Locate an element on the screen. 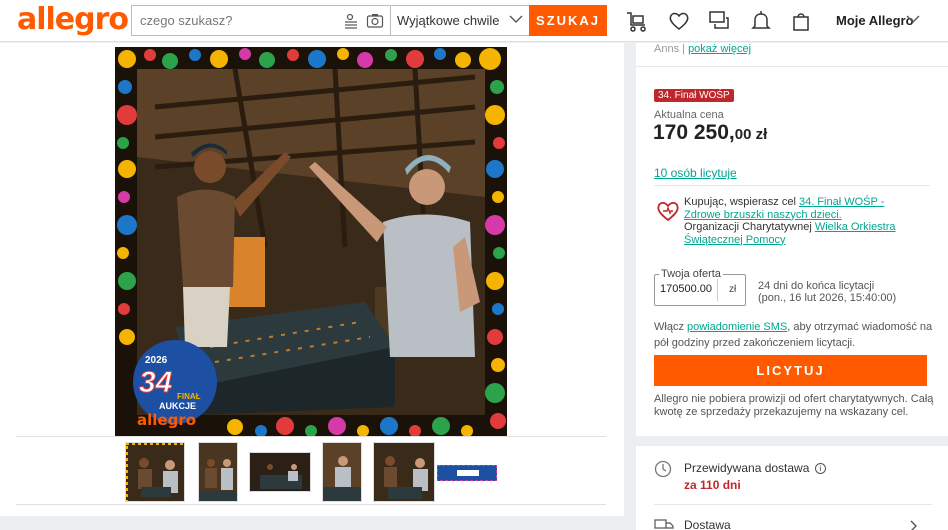 This screenshot has width=948, height=530. info-icon: i is located at coordinates (820, 468).